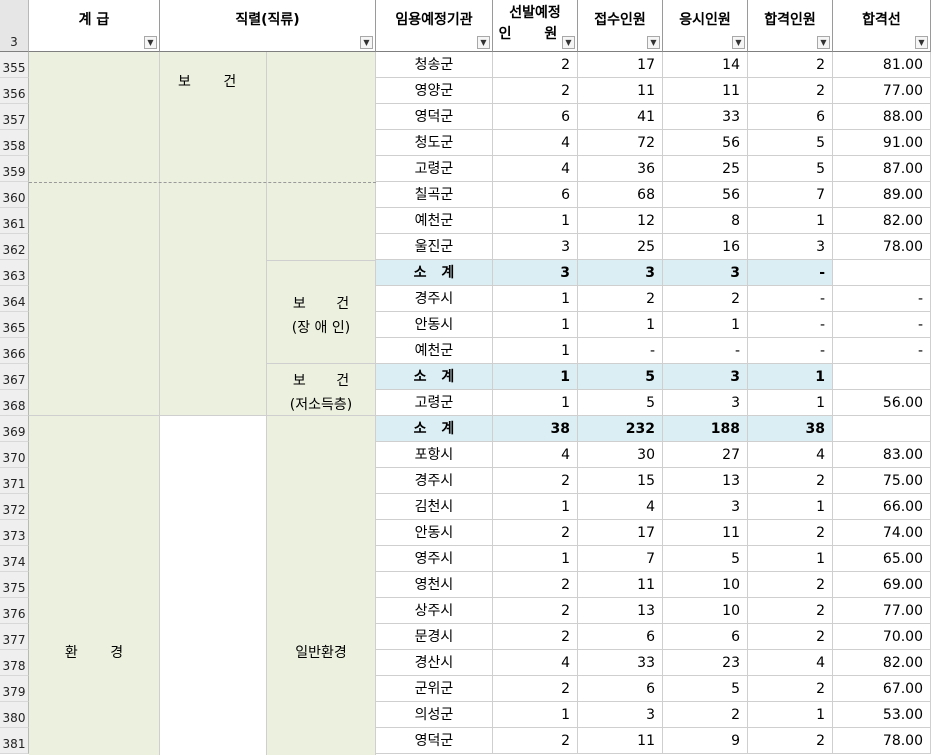 This screenshot has width=931, height=755. Describe the element at coordinates (620, 299) in the screenshot. I see `cell-applicants: 2` at that location.